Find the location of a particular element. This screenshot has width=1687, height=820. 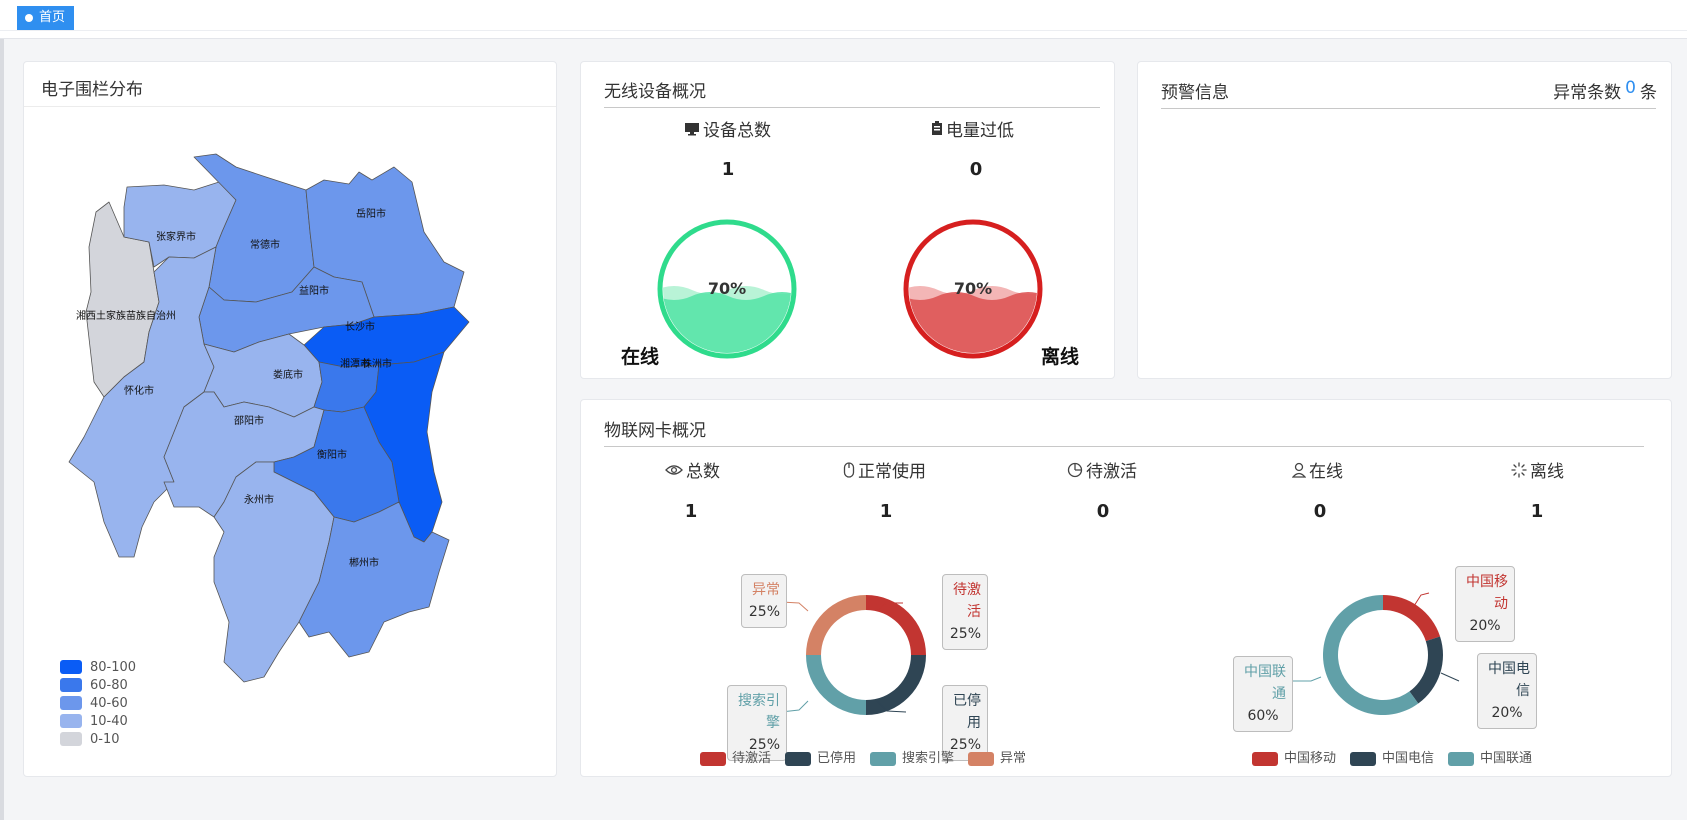

alert-divider is located at coordinates (1408, 108).